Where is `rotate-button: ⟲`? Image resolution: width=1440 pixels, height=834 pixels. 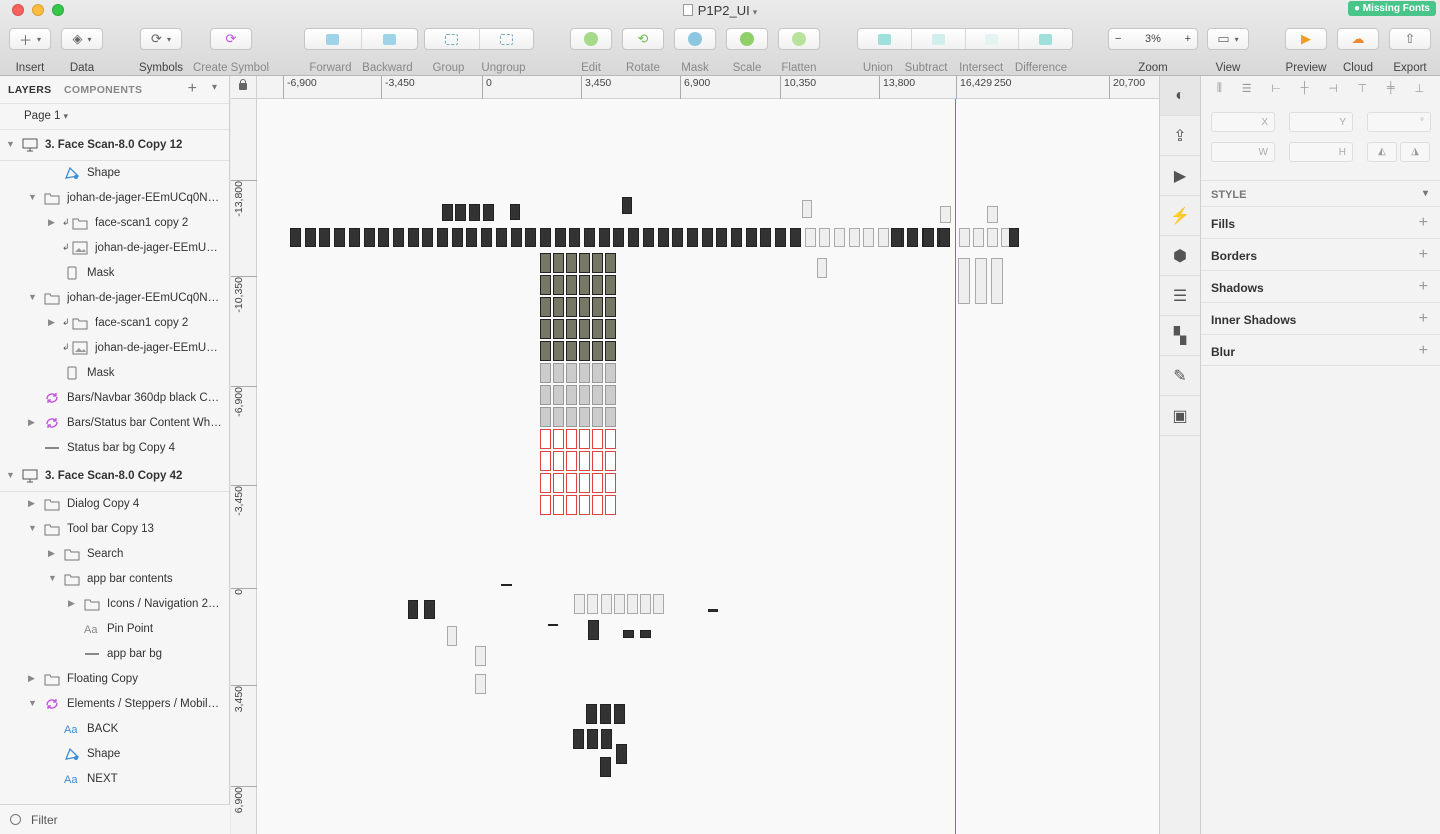 rotate-button: ⟲ is located at coordinates (643, 39).